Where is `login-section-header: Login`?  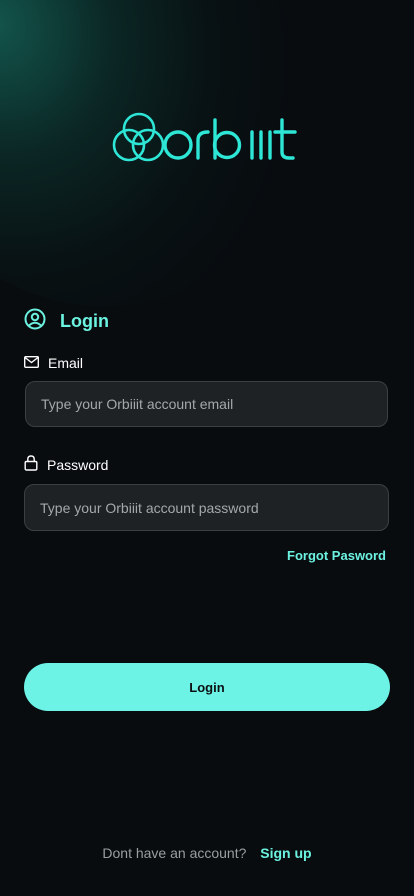 login-section-header: Login is located at coordinates (66, 321).